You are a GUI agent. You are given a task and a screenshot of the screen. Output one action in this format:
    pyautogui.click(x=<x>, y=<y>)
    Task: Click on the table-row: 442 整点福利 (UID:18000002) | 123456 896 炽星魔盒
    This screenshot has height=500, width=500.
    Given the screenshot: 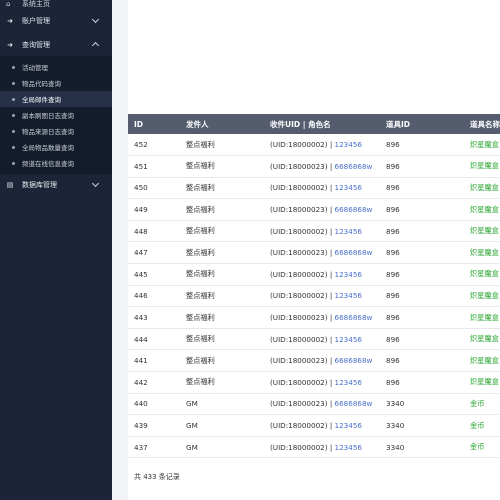 What is the action you would take?
    pyautogui.click(x=314, y=382)
    